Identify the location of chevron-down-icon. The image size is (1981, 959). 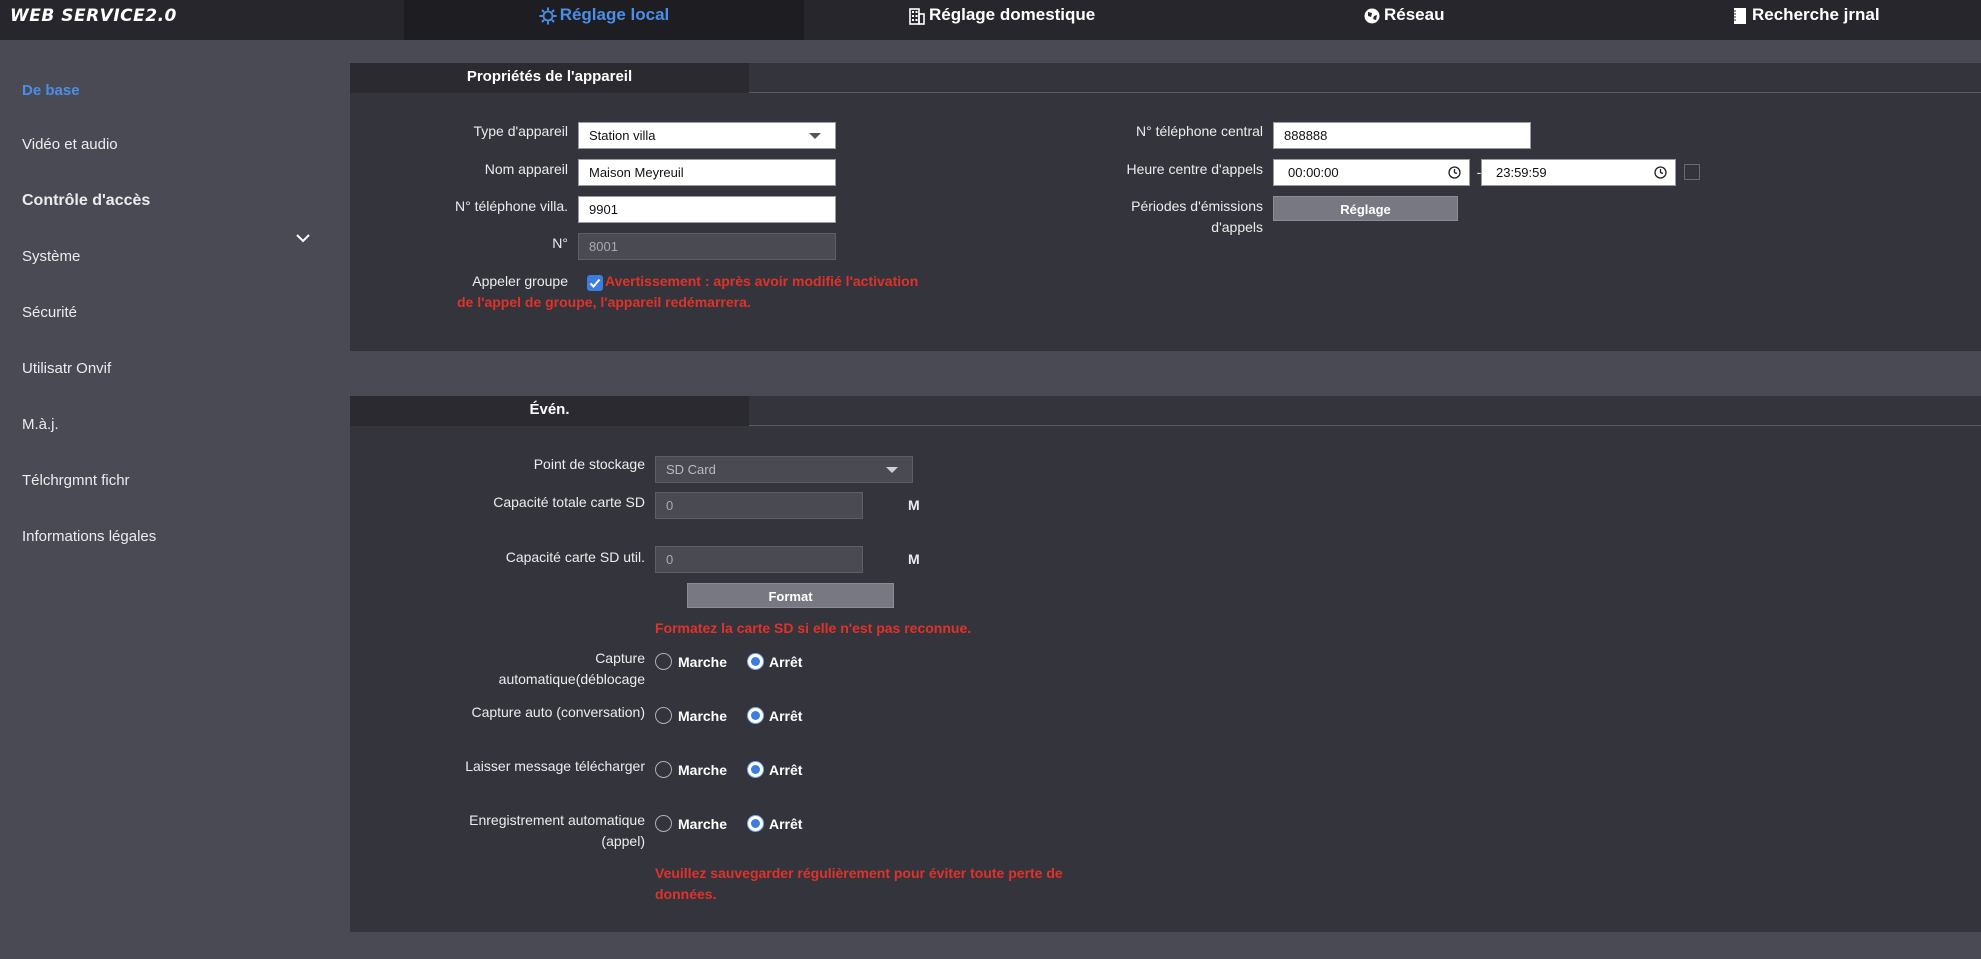
(303, 238).